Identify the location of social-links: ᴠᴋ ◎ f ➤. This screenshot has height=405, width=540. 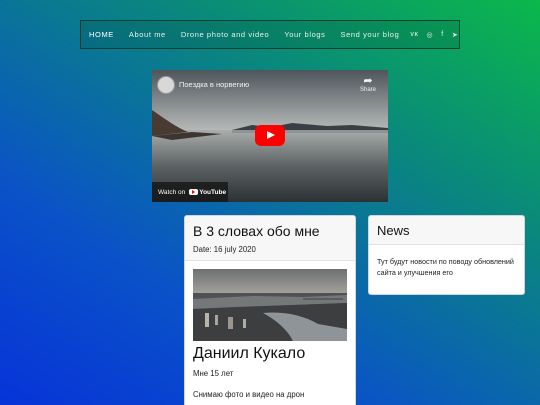
(438, 35).